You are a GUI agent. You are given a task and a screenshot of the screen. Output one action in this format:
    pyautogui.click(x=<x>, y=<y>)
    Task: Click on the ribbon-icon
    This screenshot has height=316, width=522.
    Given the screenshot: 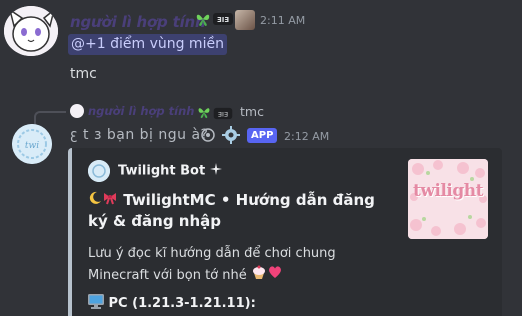 What is the action you would take?
    pyautogui.click(x=110, y=200)
    